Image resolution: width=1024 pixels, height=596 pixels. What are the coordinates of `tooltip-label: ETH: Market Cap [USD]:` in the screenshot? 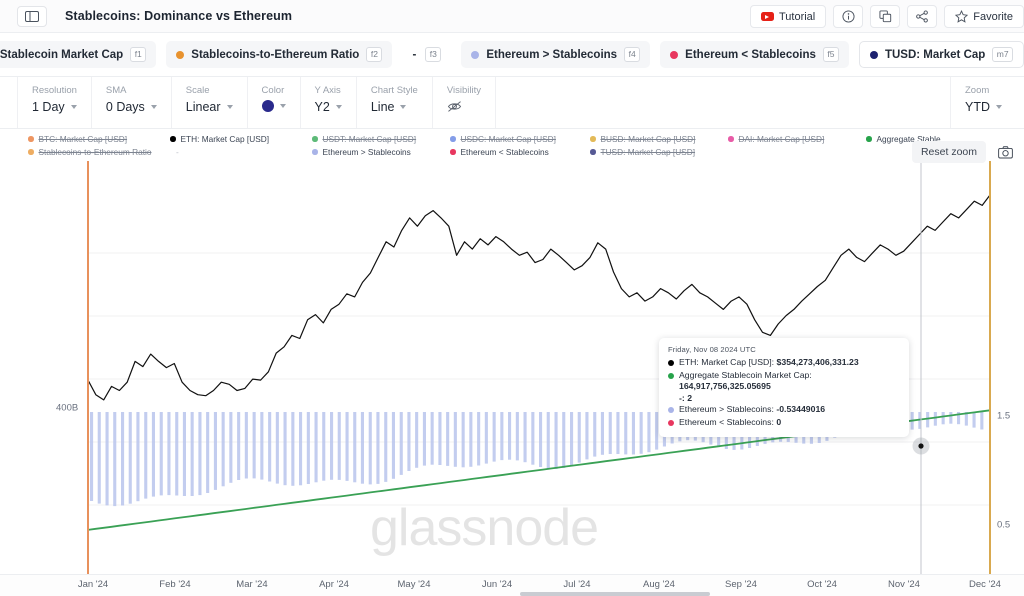 It's located at (727, 362).